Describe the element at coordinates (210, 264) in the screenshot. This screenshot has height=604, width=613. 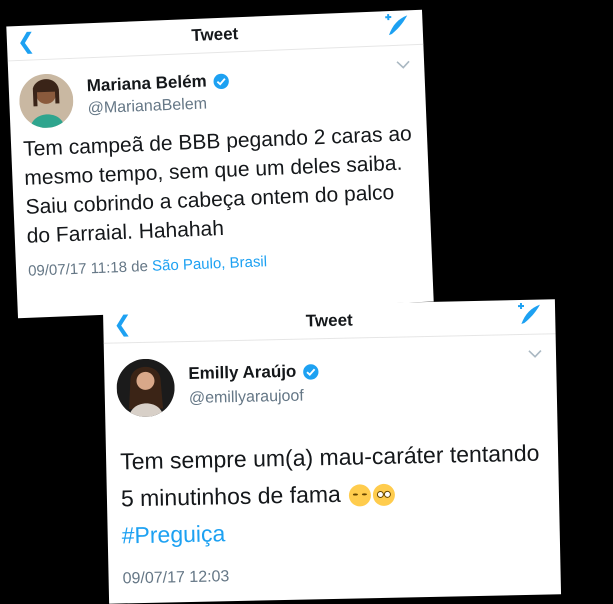
I see `tweet-location-link: São Paulo, Brasil` at that location.